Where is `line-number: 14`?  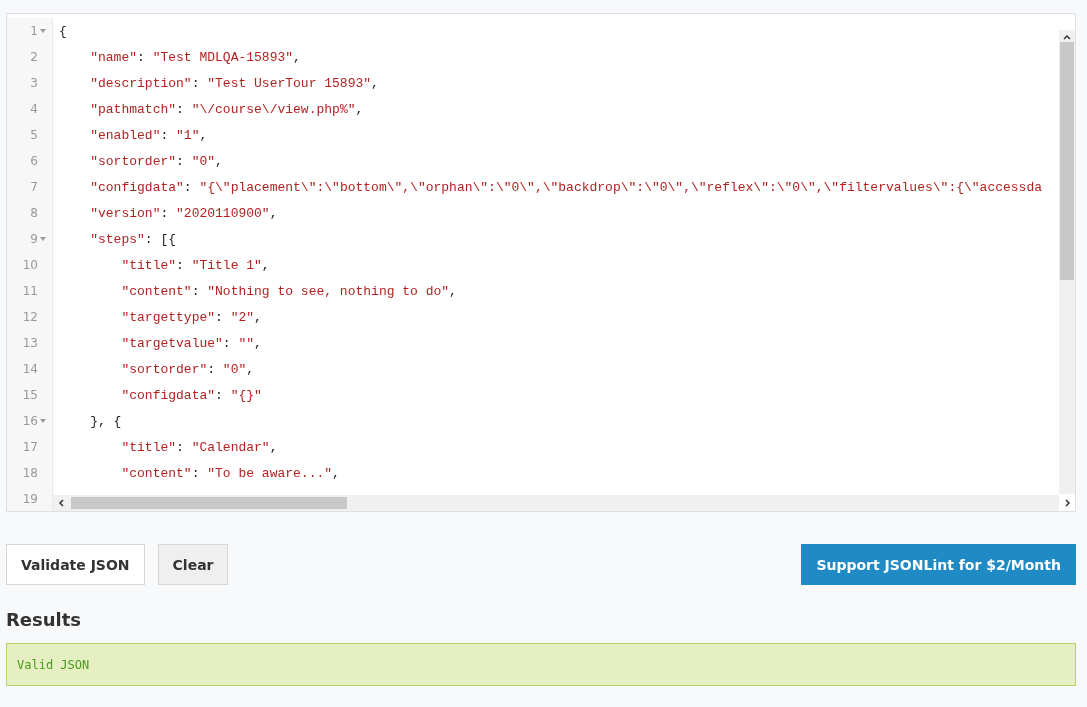
line-number: 14 is located at coordinates (30, 369).